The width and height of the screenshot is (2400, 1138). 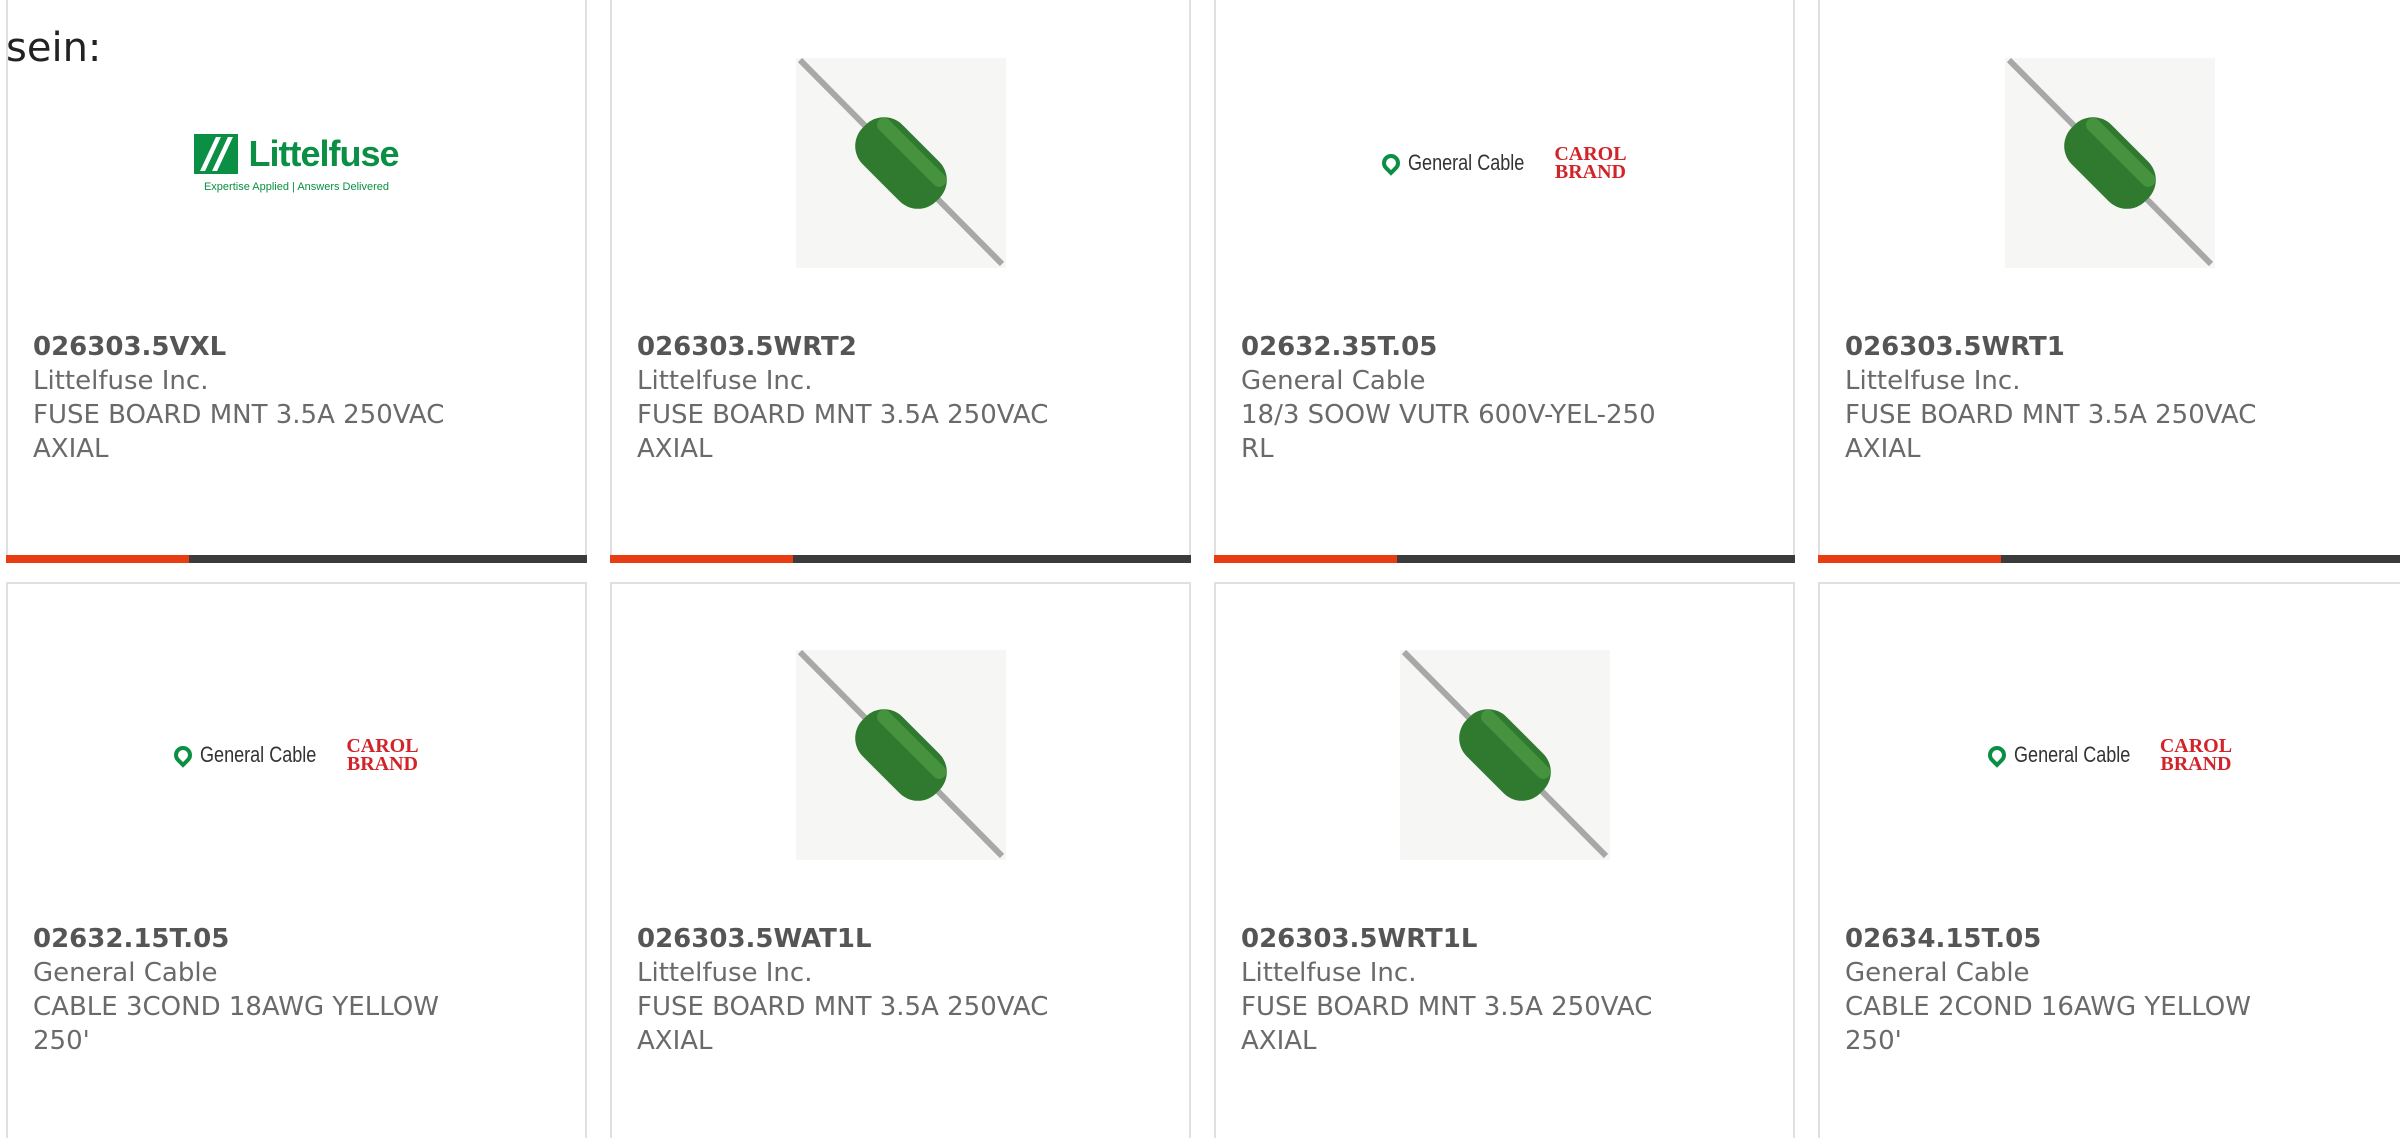 I want to click on part-number: 02632.15T.05, so click(x=299, y=939).